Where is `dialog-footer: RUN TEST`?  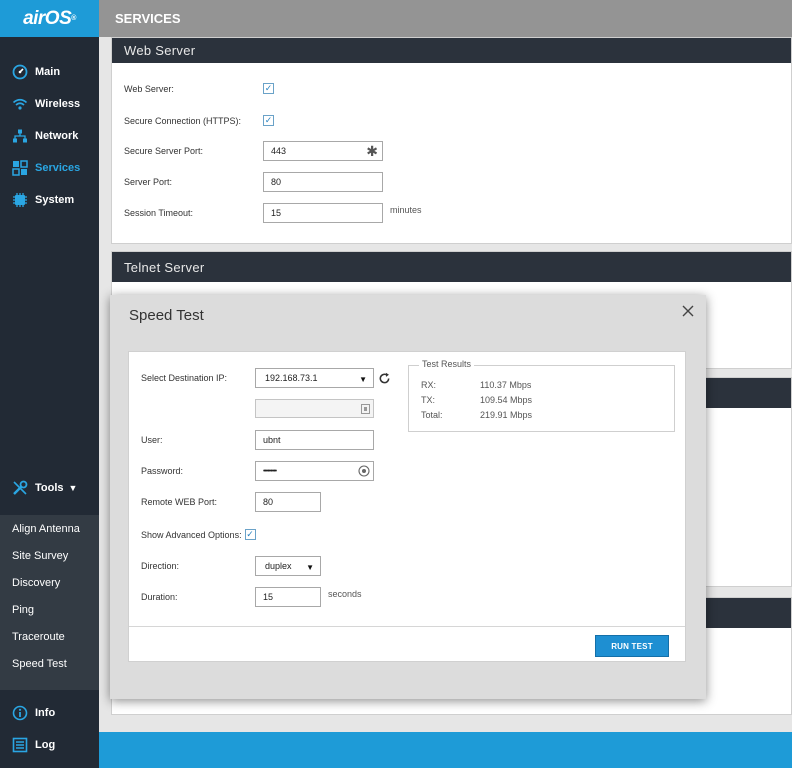
dialog-footer: RUN TEST is located at coordinates (407, 644).